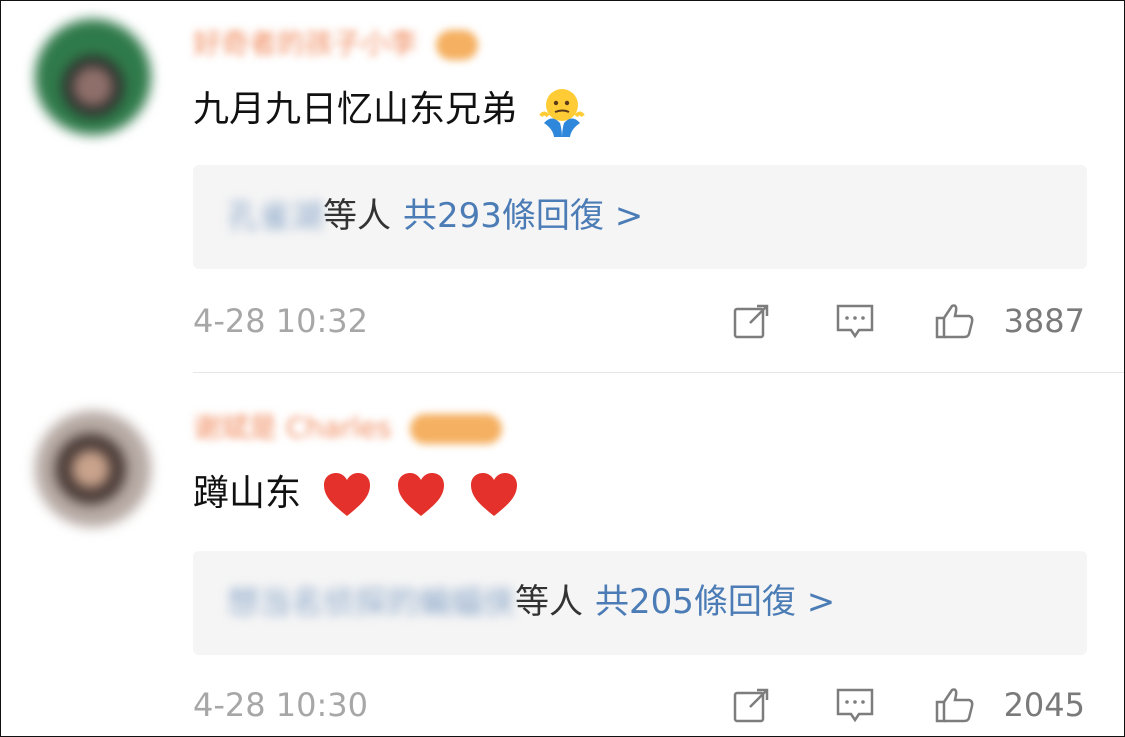 This screenshot has width=1125, height=737. Describe the element at coordinates (562, 113) in the screenshot. I see `shrug-icon` at that location.